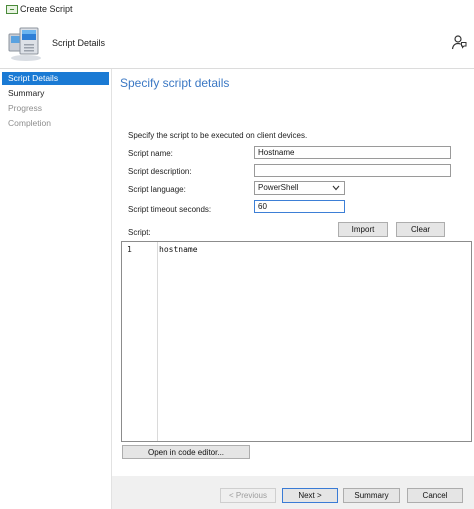 The image size is (474, 509). What do you see at coordinates (310, 495) in the screenshot?
I see `next-button: Next >` at bounding box center [310, 495].